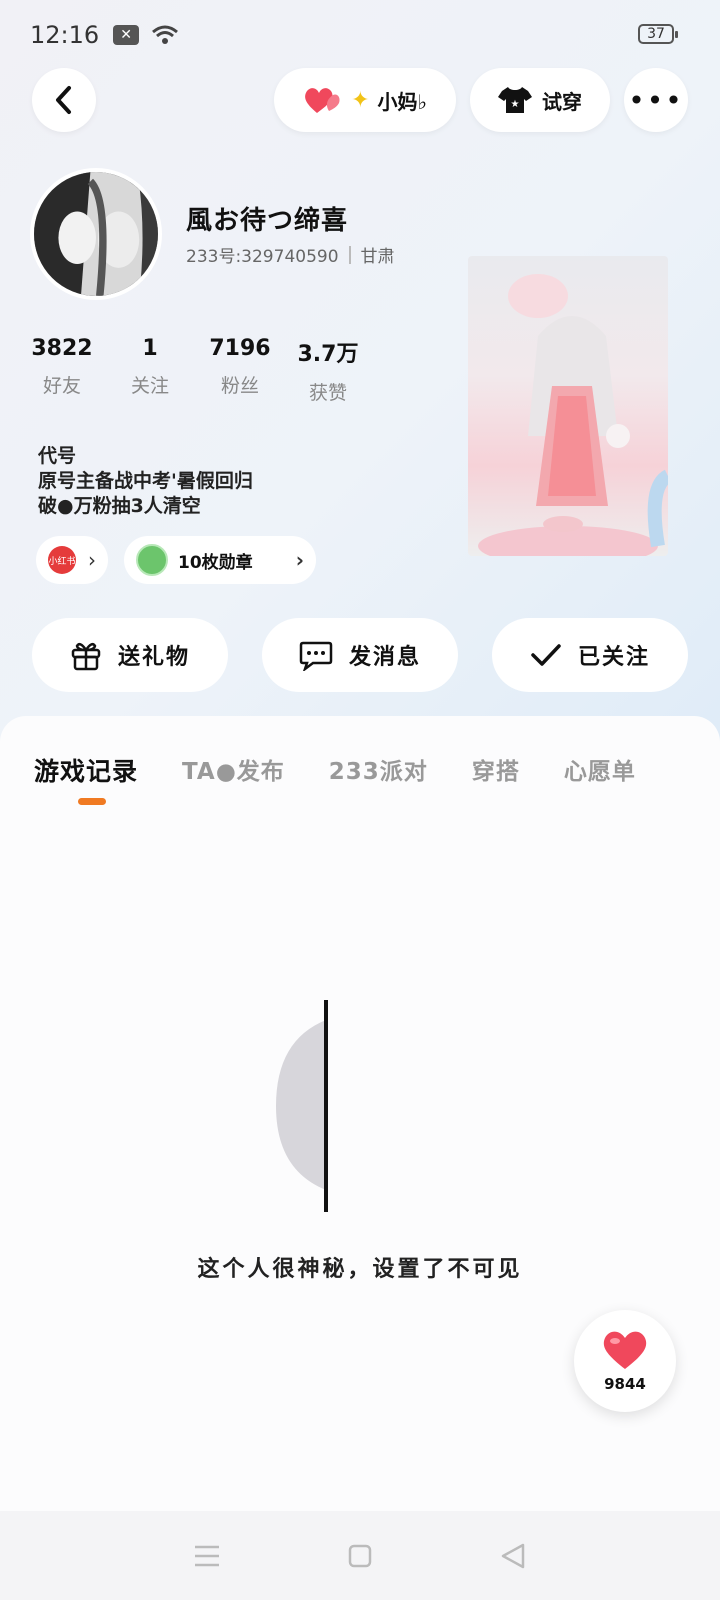  Describe the element at coordinates (62, 370) in the screenshot. I see `stat-friends: 3822 好友` at that location.